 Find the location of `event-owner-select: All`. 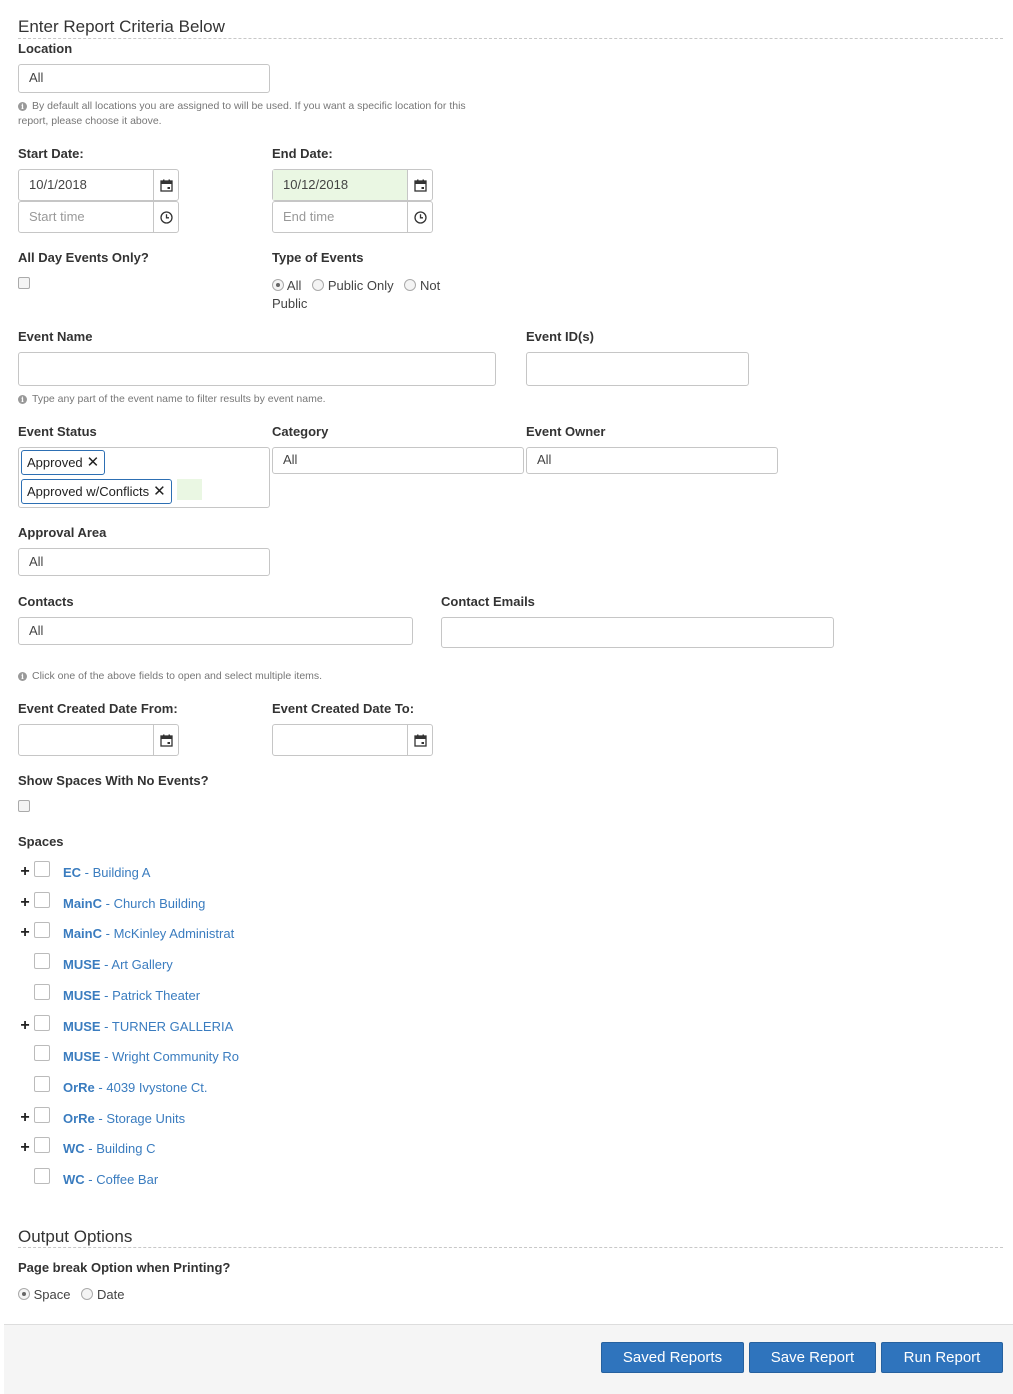

event-owner-select: All is located at coordinates (652, 460).